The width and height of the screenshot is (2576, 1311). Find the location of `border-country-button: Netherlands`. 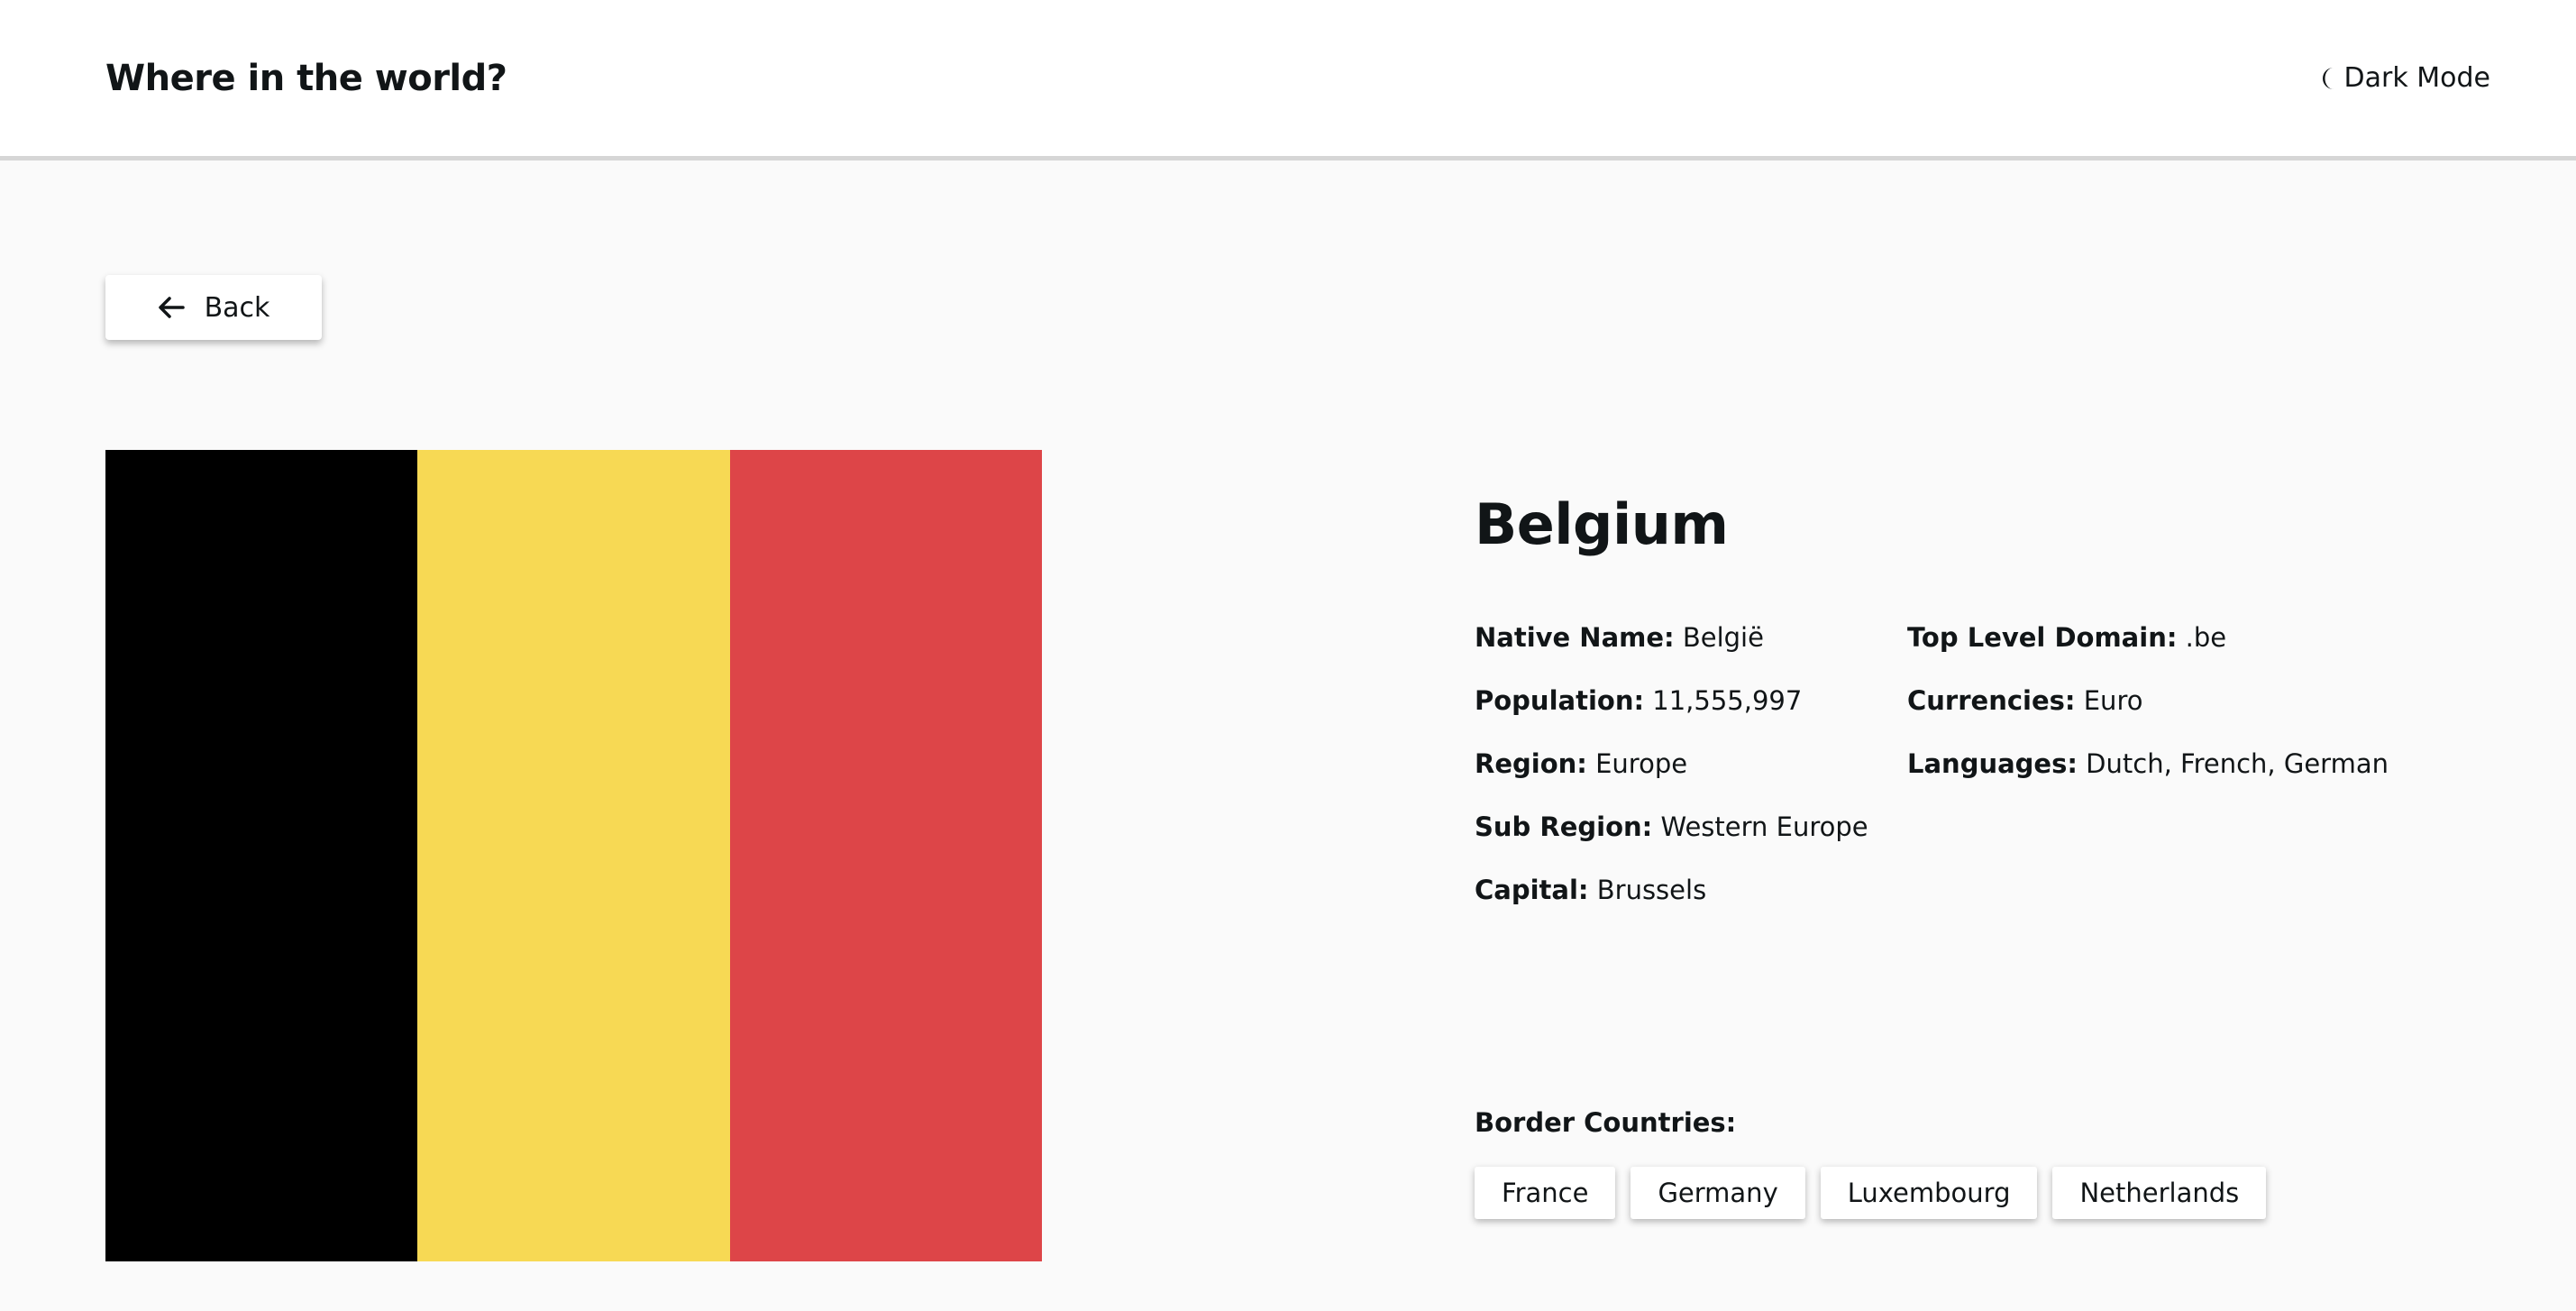

border-country-button: Netherlands is located at coordinates (2159, 1193).